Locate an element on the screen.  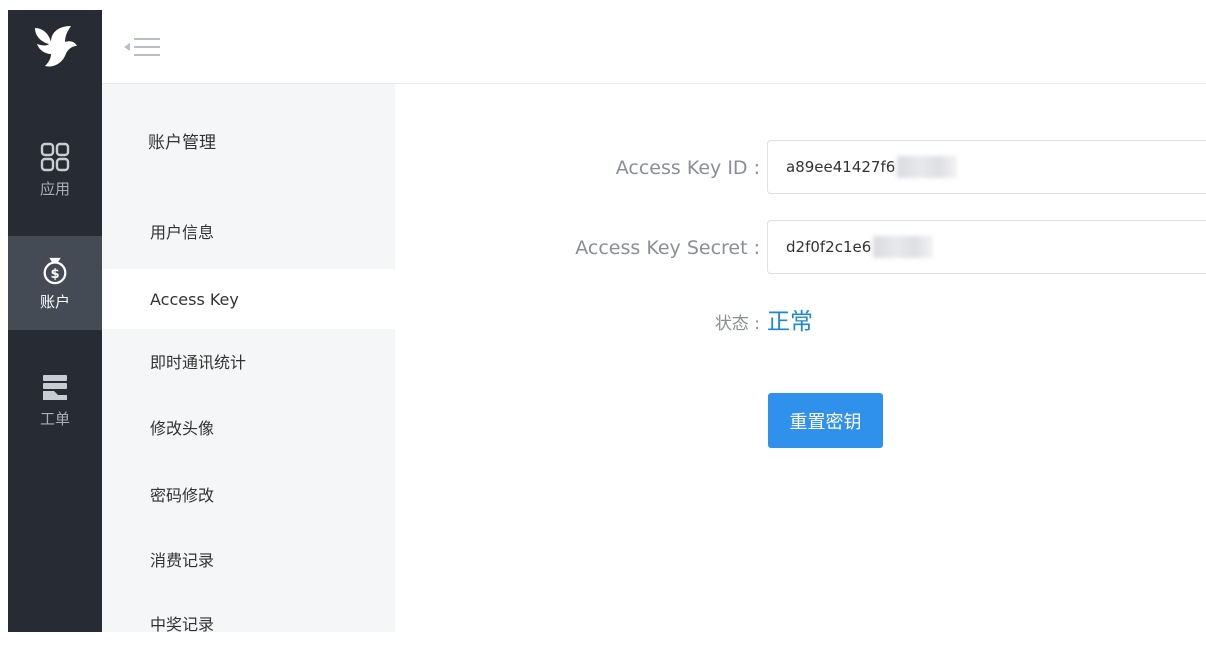
submenu-item-user-info: 用户信息 is located at coordinates (248, 231).